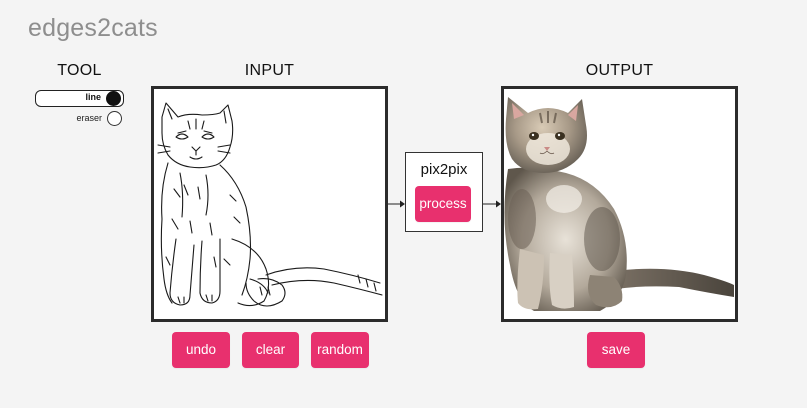  What do you see at coordinates (79, 70) in the screenshot?
I see `tool-heading: TOOL` at bounding box center [79, 70].